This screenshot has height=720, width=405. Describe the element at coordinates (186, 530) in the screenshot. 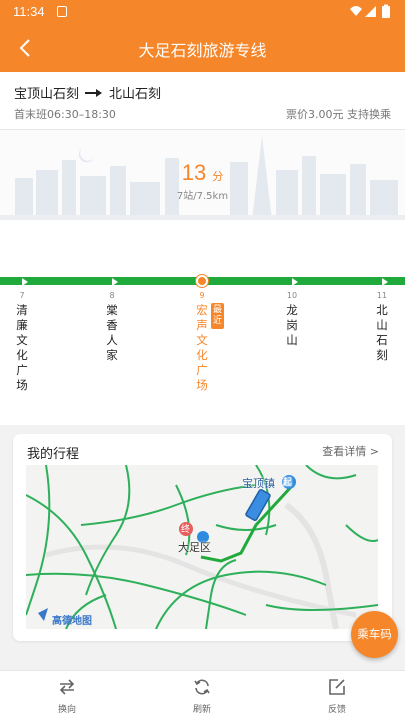

I see `end-marker: 终` at that location.